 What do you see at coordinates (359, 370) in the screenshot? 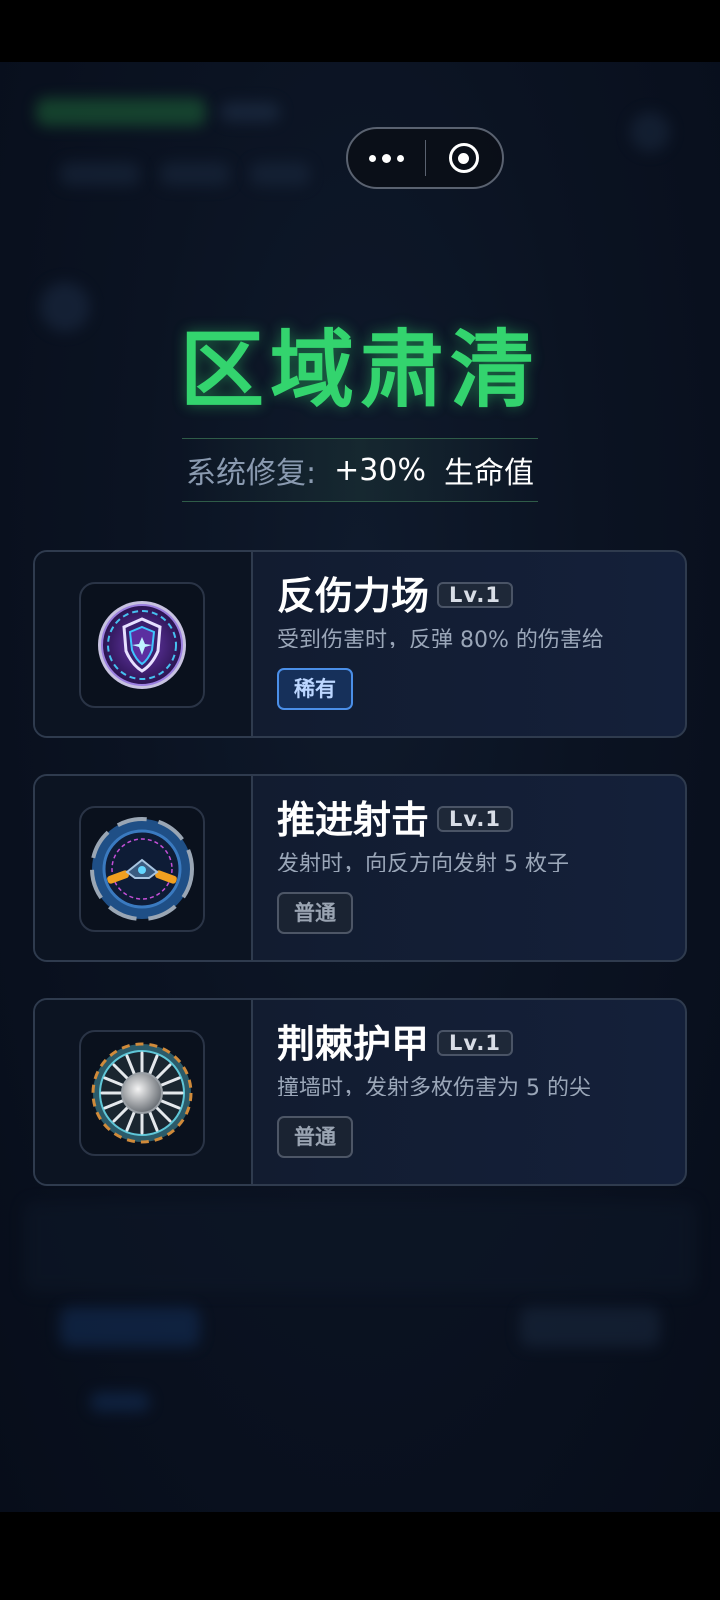
I see `result-title: 区域肃清` at bounding box center [359, 370].